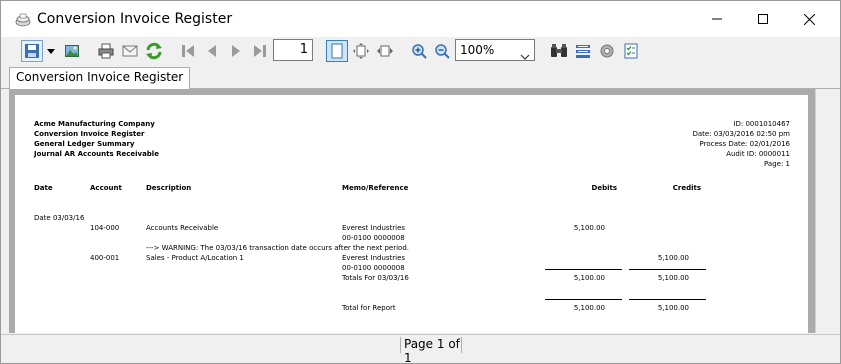 The width and height of the screenshot is (841, 364). I want to click on group-date: Date 03/03/16, so click(59, 218).